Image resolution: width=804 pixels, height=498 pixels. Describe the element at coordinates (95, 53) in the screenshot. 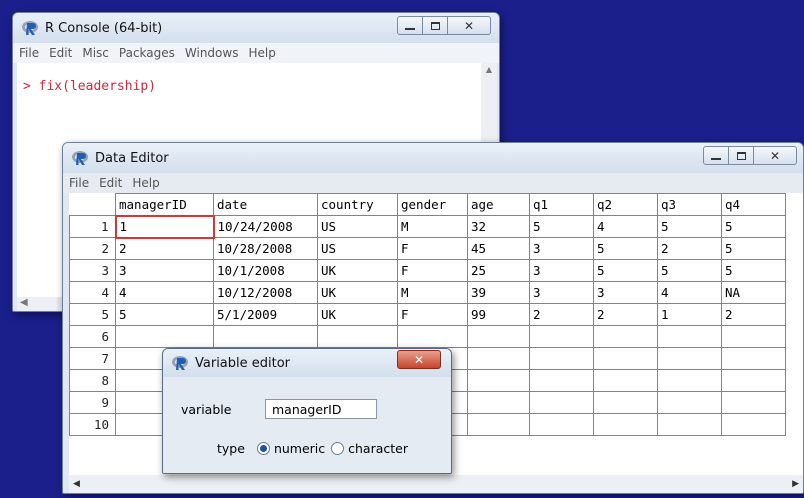

I see `menu-misc: Misc` at that location.